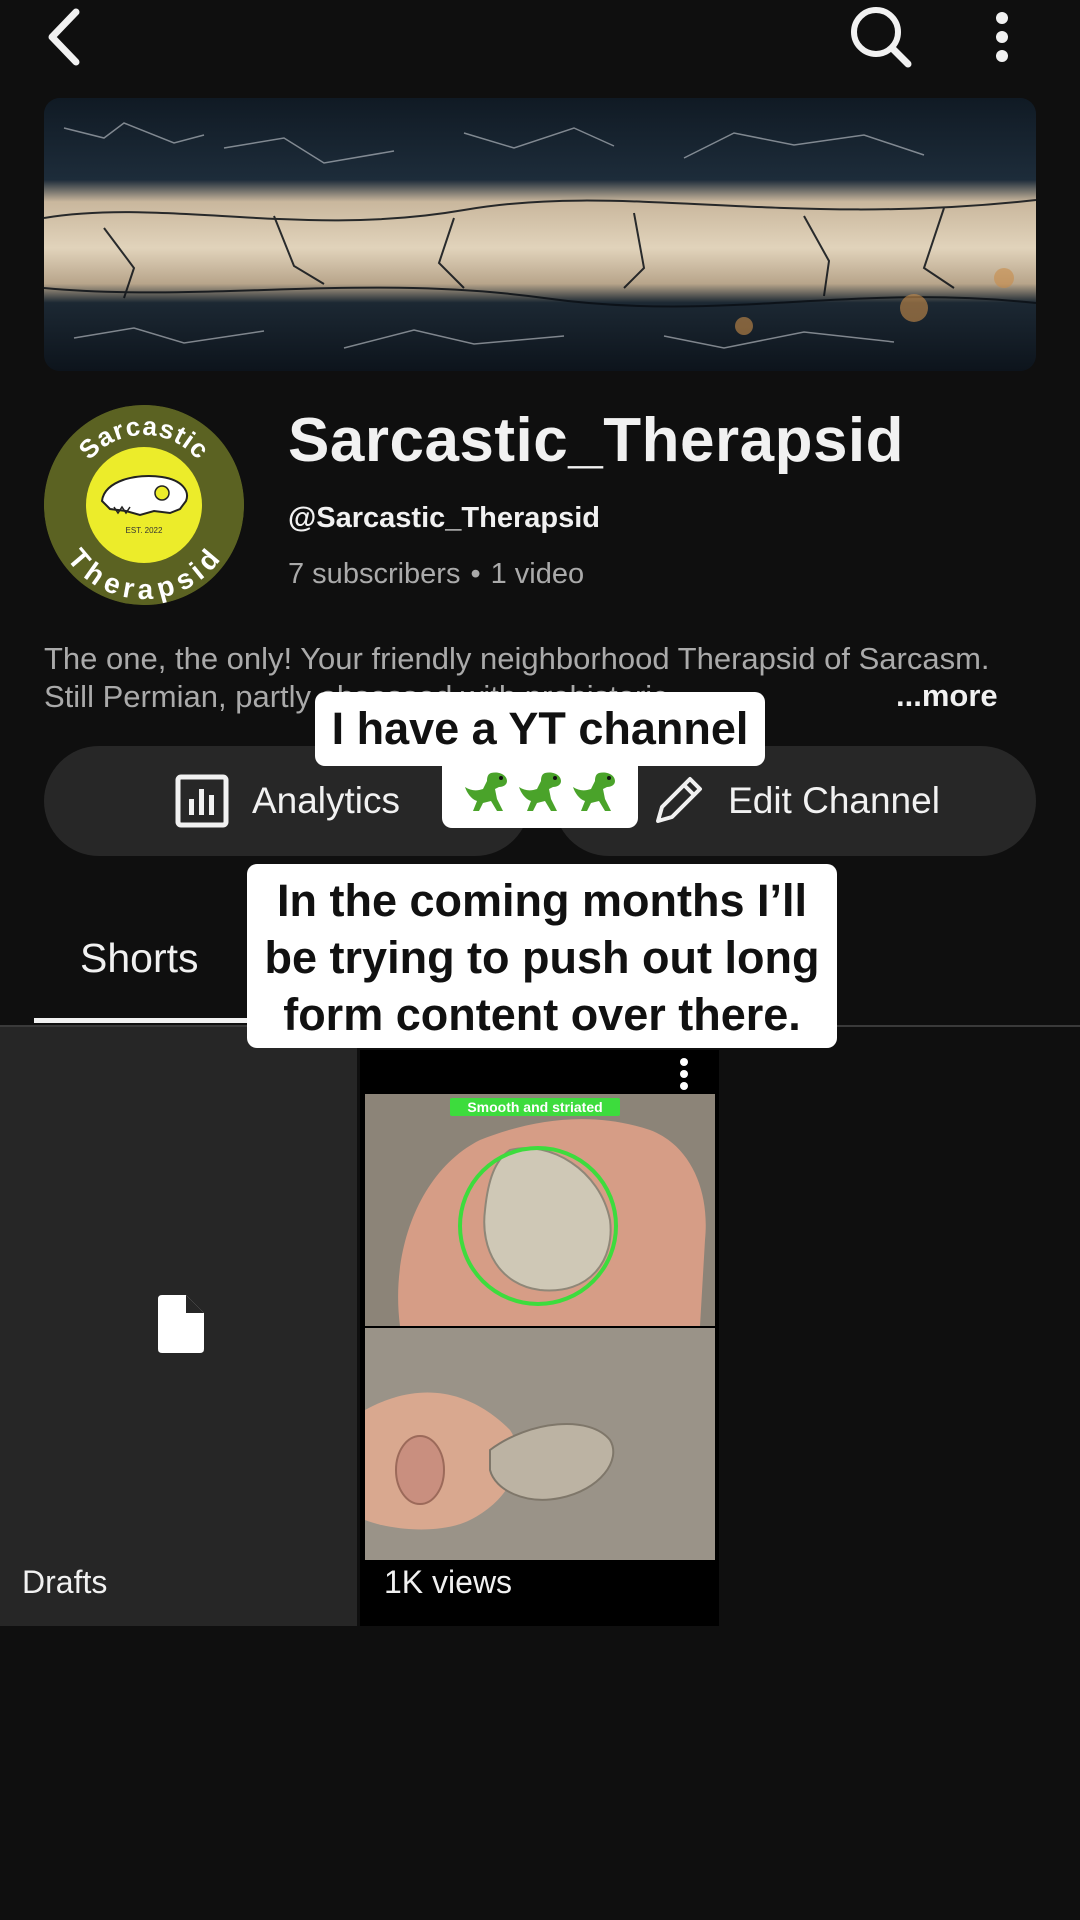 Image resolution: width=1080 pixels, height=1920 pixels. I want to click on overlay-caption-2-line-2: be trying to push out long, so click(542, 957).